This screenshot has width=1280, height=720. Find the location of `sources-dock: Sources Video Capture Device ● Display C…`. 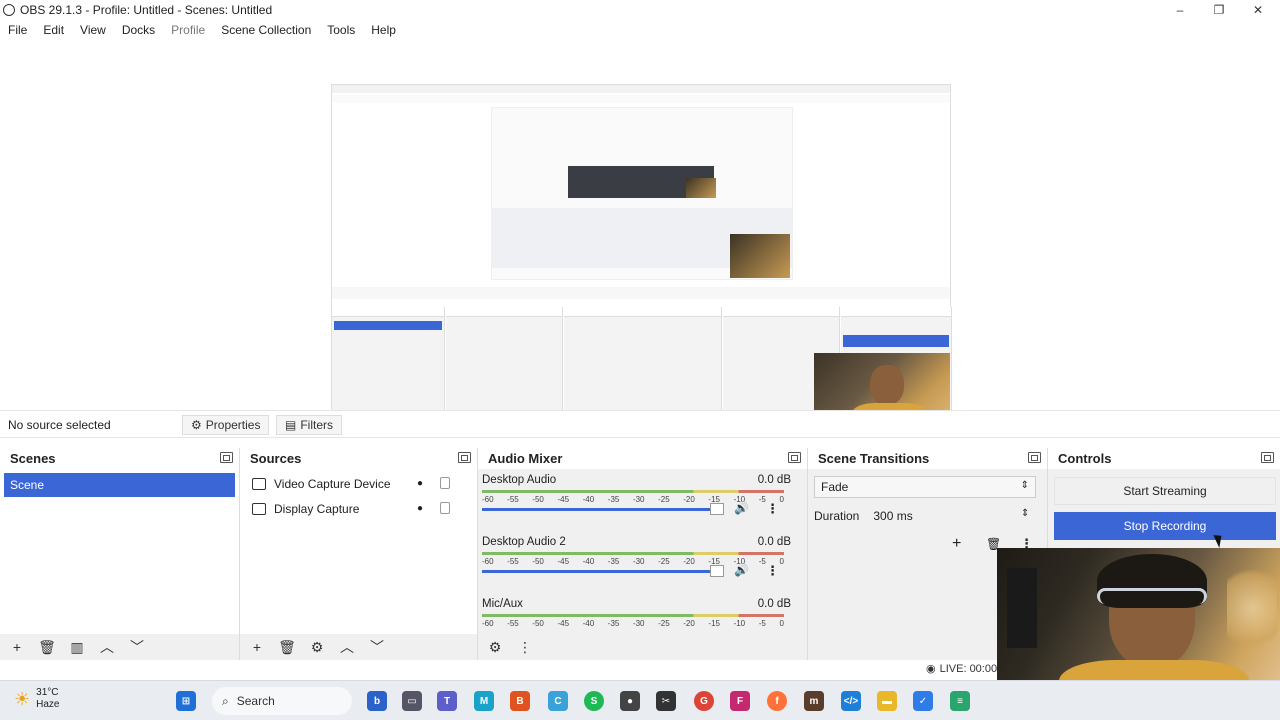

sources-dock: Sources Video Capture Device ● Display C… is located at coordinates (359, 554).